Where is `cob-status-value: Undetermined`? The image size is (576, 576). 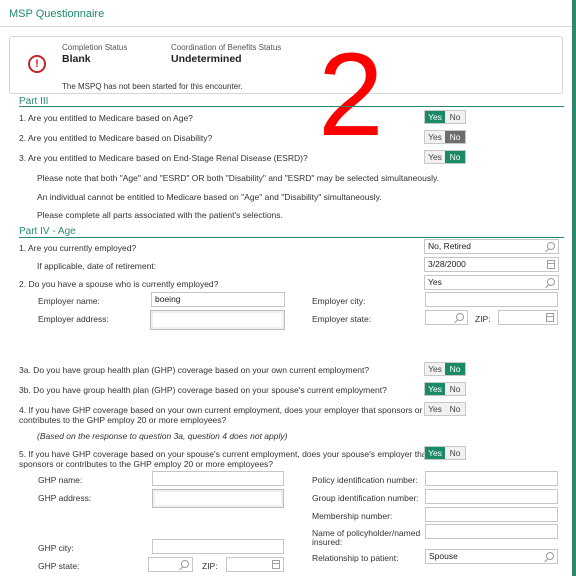 cob-status-value: Undetermined is located at coordinates (206, 59).